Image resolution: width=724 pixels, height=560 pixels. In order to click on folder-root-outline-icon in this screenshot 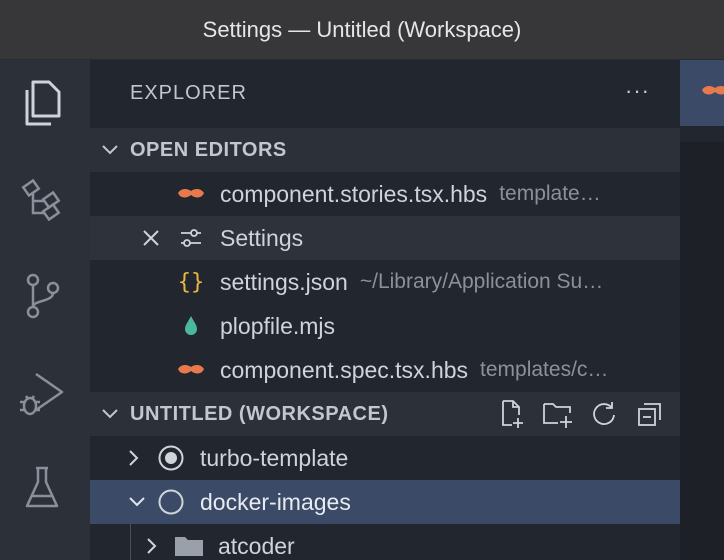, I will do `click(171, 502)`.